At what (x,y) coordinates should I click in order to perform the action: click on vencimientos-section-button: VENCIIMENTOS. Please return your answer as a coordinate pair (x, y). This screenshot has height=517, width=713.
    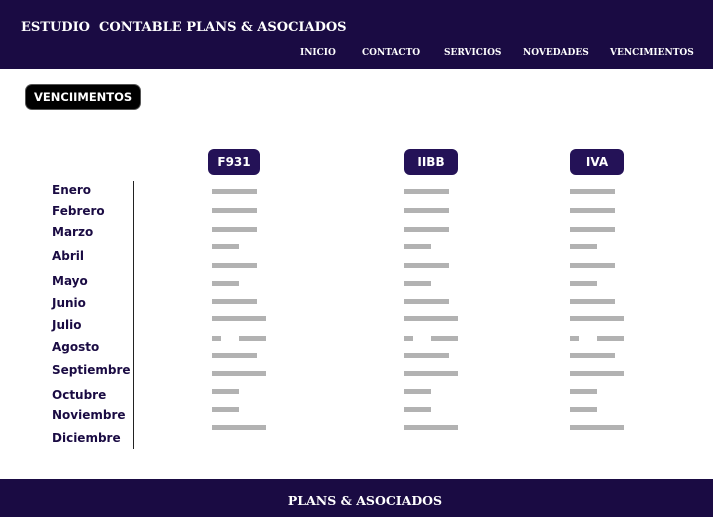
    Looking at the image, I should click on (83, 97).